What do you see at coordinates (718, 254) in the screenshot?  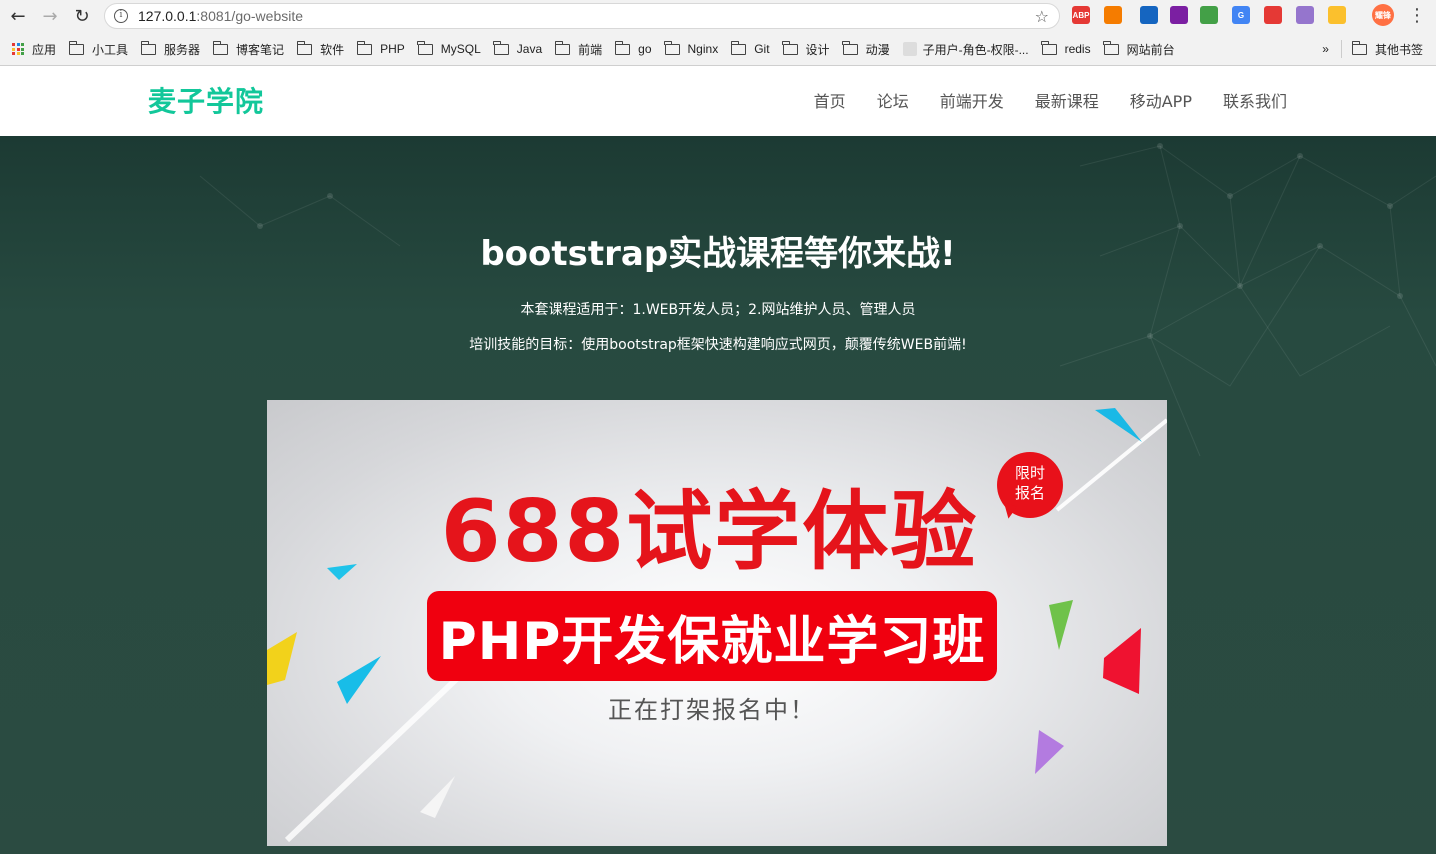 I see `hero-title: bootstrap实战课程等你来战!` at bounding box center [718, 254].